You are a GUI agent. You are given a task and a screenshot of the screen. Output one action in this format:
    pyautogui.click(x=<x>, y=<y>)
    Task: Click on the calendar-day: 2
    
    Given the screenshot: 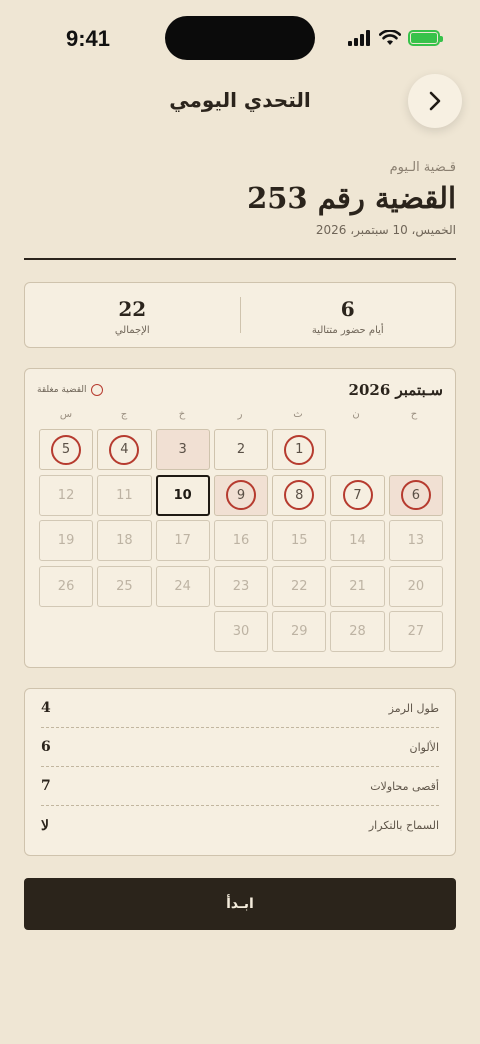 What is the action you would take?
    pyautogui.click(x=241, y=449)
    